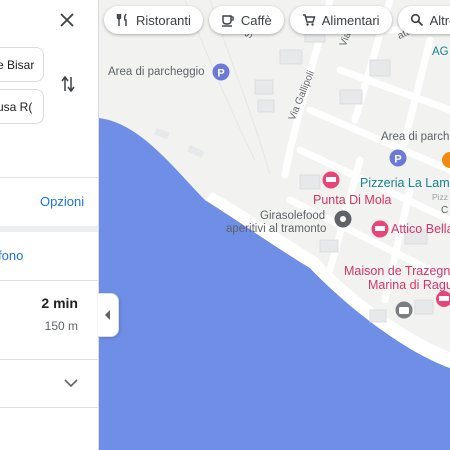 This screenshot has height=450, width=450. What do you see at coordinates (440, 52) in the screenshot?
I see `map-label-place: AG` at bounding box center [440, 52].